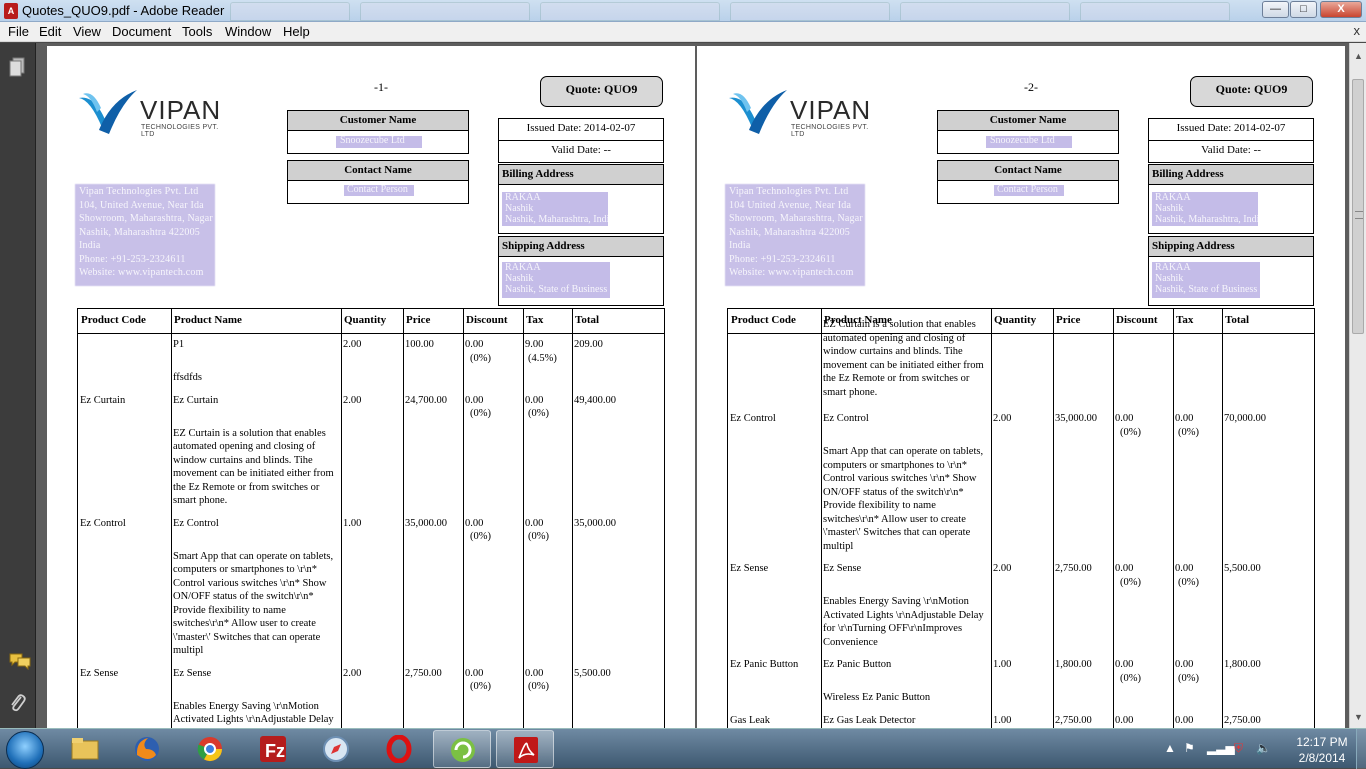  Describe the element at coordinates (141, 31) in the screenshot. I see `menu-document: Document` at that location.